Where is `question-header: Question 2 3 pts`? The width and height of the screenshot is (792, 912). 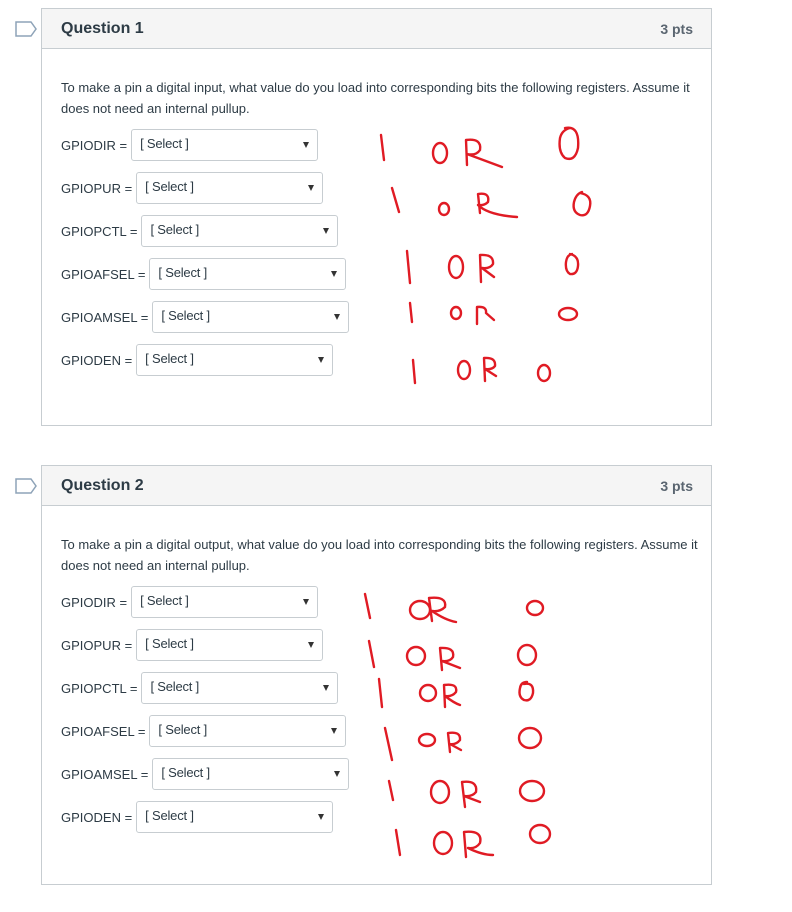
question-header: Question 2 3 pts is located at coordinates (376, 486).